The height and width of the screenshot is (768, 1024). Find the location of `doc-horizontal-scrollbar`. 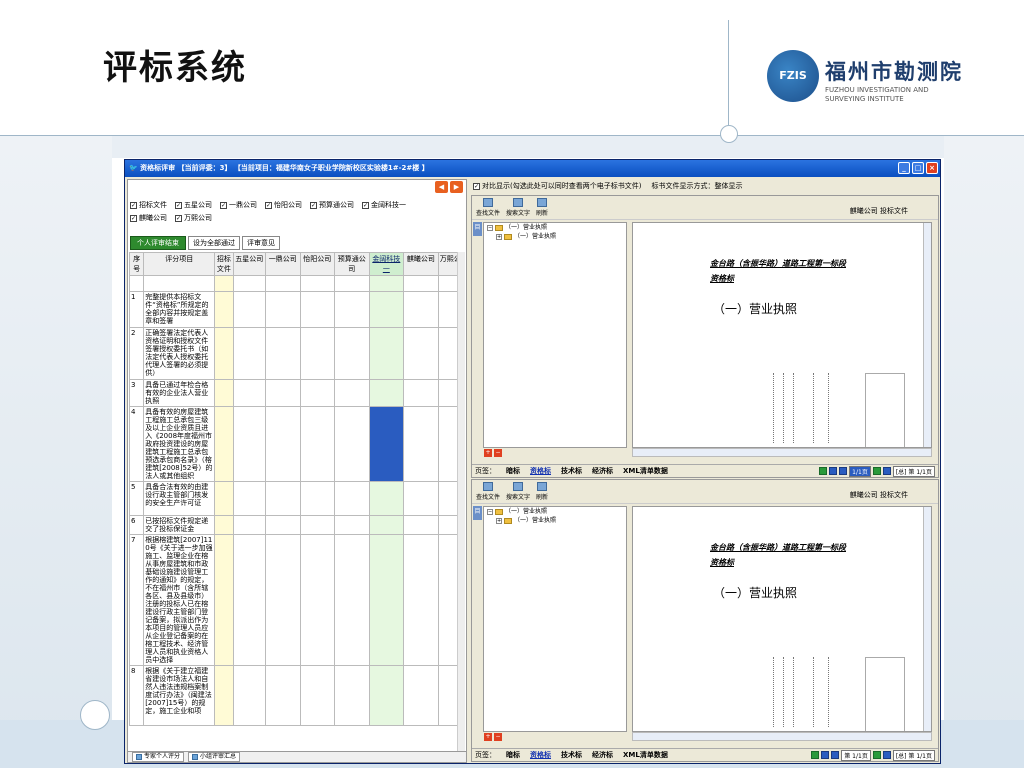

doc-horizontal-scrollbar is located at coordinates (782, 452).